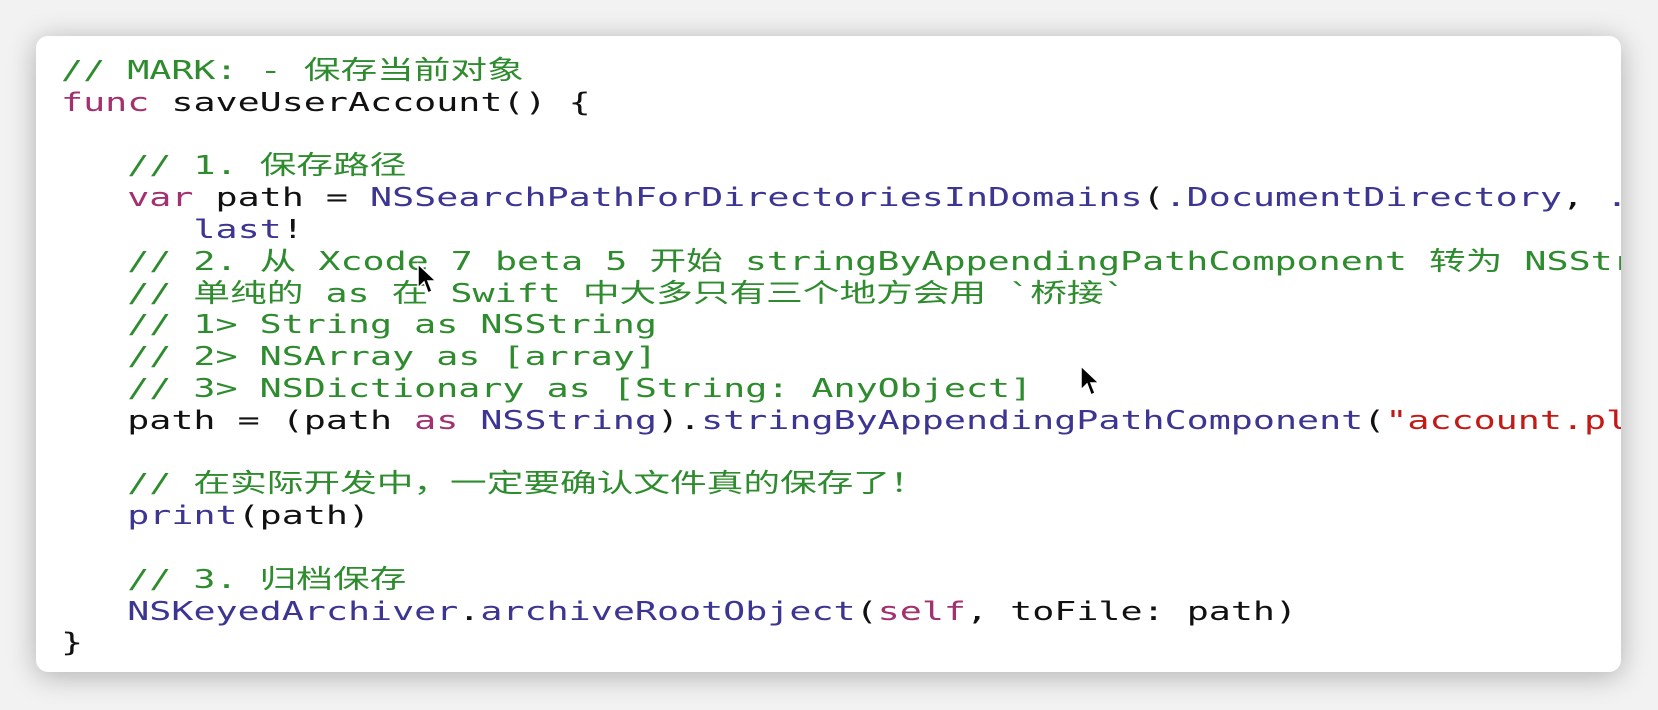  I want to click on code-token-type: print, so click(182, 516).